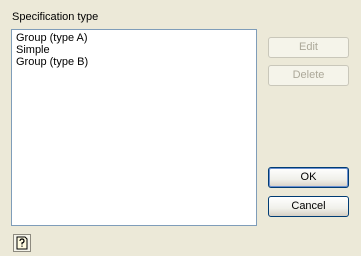 The width and height of the screenshot is (361, 256). I want to click on delete-button: Delete, so click(308, 75).